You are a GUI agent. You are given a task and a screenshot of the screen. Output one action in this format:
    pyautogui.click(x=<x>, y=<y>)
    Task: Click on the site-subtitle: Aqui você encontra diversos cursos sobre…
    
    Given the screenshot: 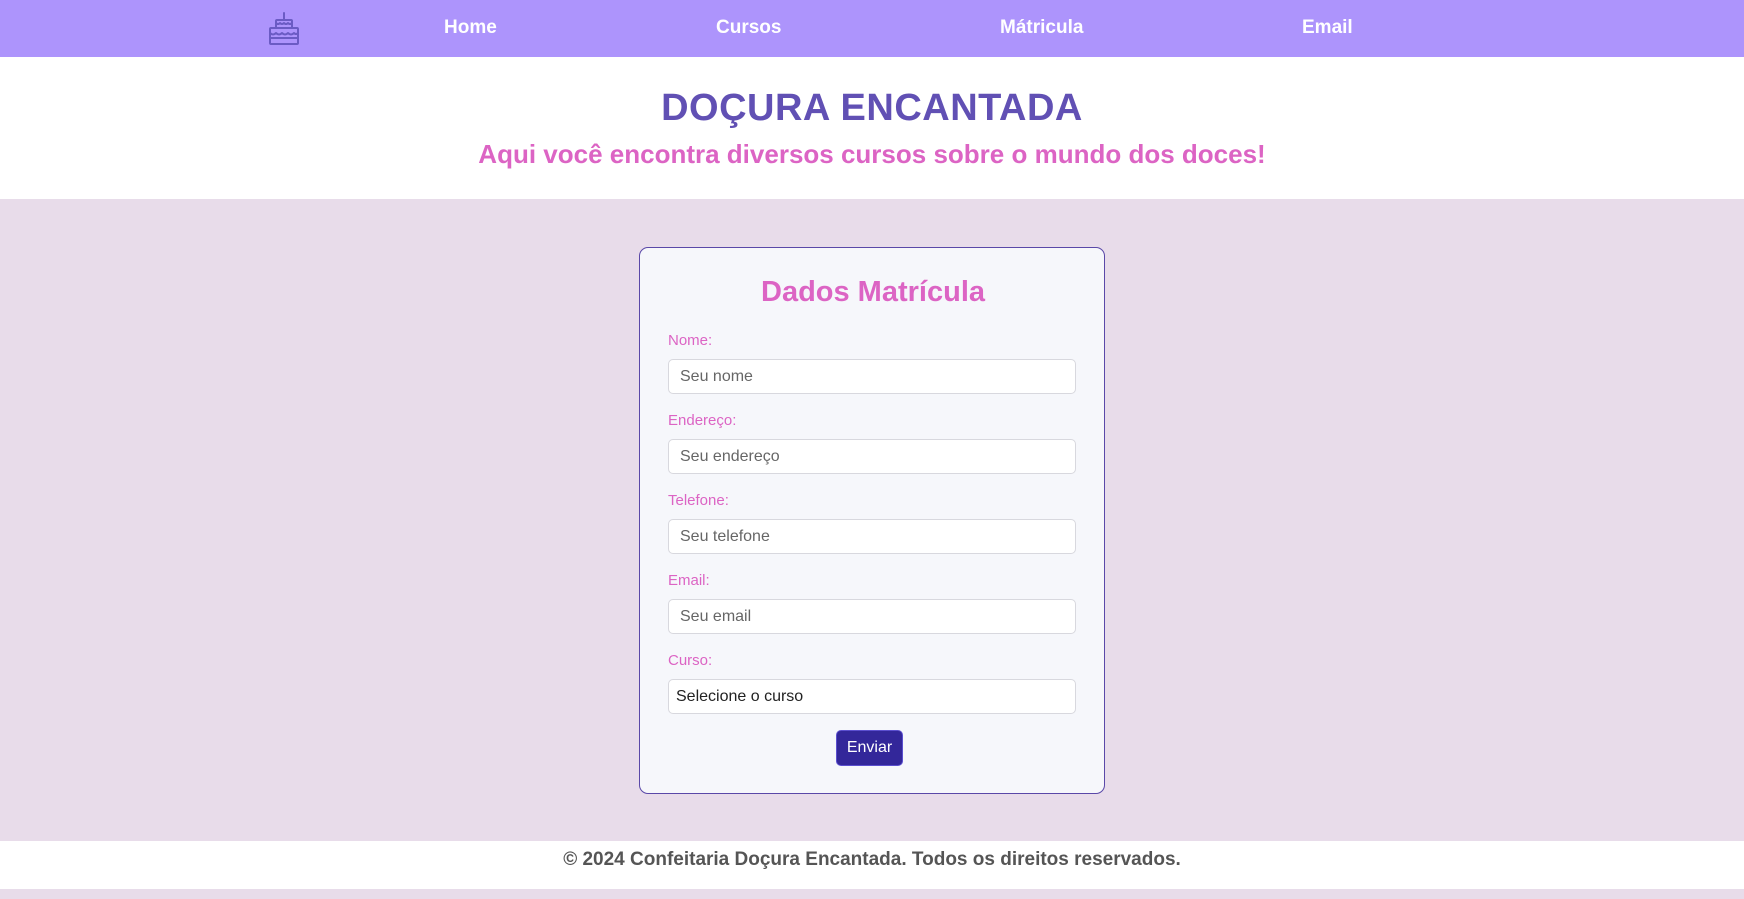 What is the action you would take?
    pyautogui.click(x=872, y=154)
    